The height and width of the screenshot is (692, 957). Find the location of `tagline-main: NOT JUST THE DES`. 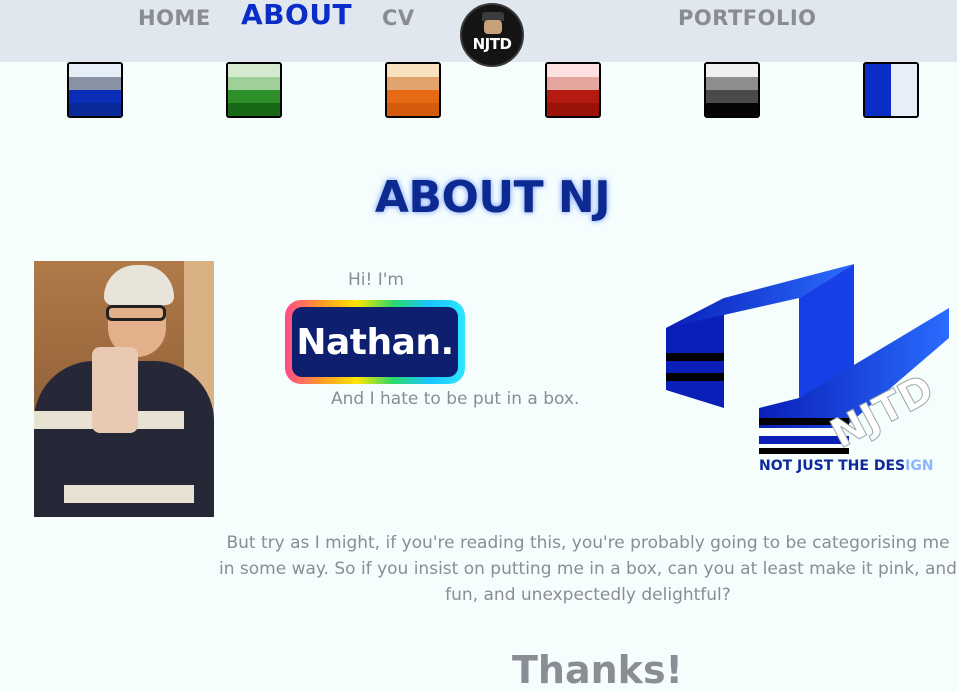

tagline-main: NOT JUST THE DES is located at coordinates (832, 466).